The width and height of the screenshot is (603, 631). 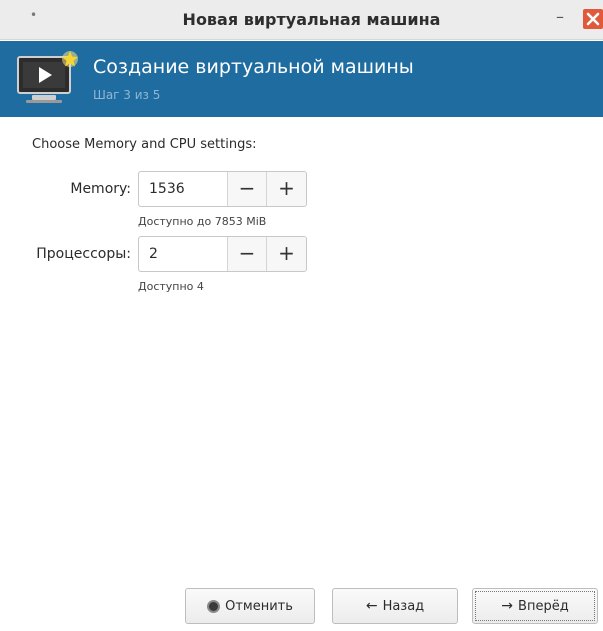 I want to click on memory-increase-button: +, so click(x=286, y=189).